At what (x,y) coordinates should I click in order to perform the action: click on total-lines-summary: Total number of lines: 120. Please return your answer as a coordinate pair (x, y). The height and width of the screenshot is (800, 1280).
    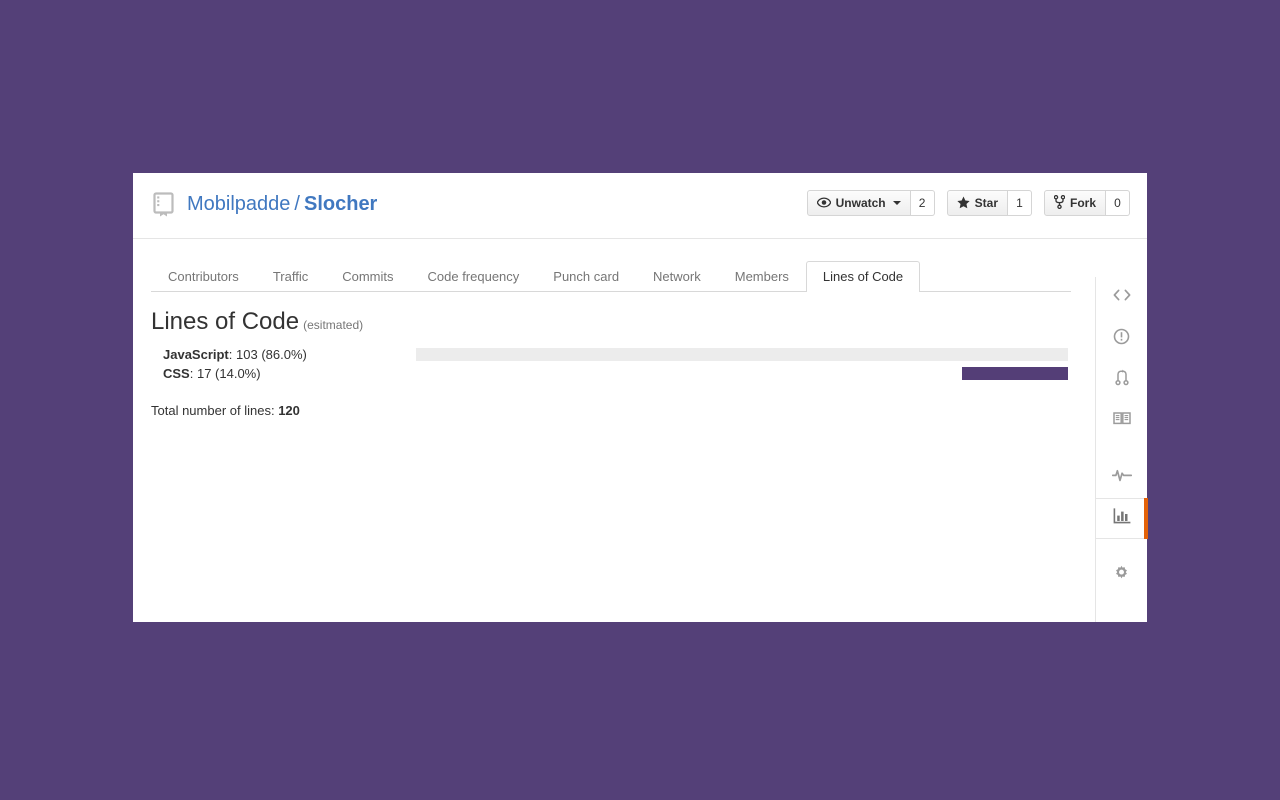
    Looking at the image, I should click on (618, 410).